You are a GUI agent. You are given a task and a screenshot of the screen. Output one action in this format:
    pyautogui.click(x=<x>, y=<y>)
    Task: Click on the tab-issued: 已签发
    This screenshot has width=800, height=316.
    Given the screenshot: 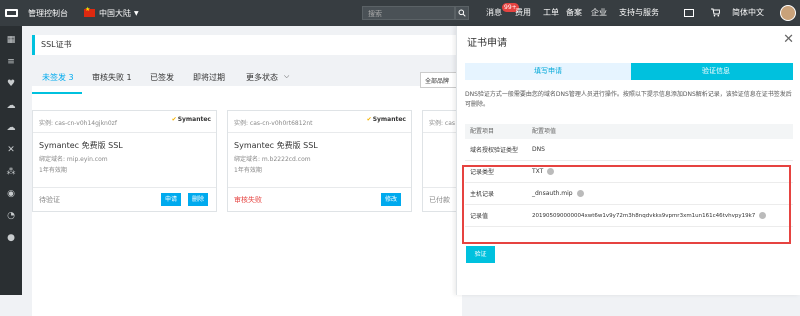 What is the action you would take?
    pyautogui.click(x=162, y=77)
    